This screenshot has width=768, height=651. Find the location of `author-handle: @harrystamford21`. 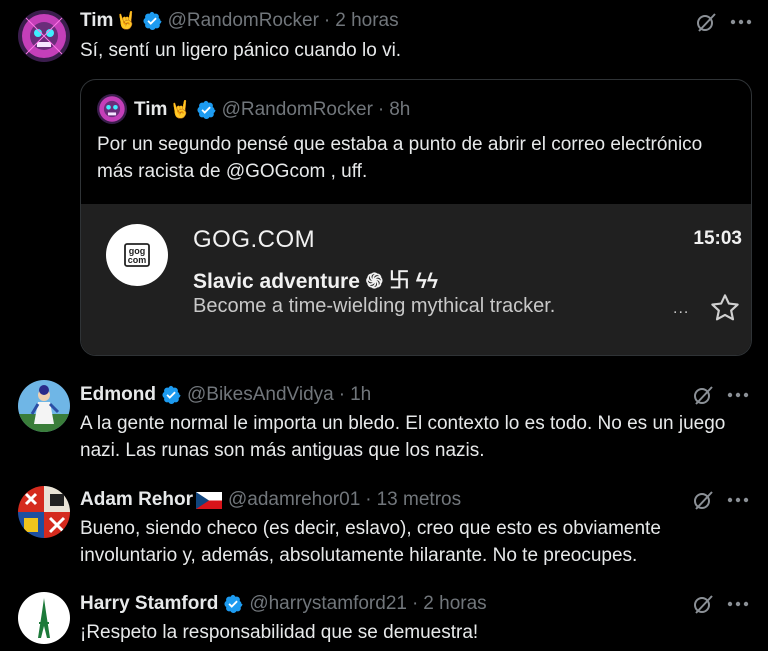

author-handle: @harrystamford21 is located at coordinates (328, 604).